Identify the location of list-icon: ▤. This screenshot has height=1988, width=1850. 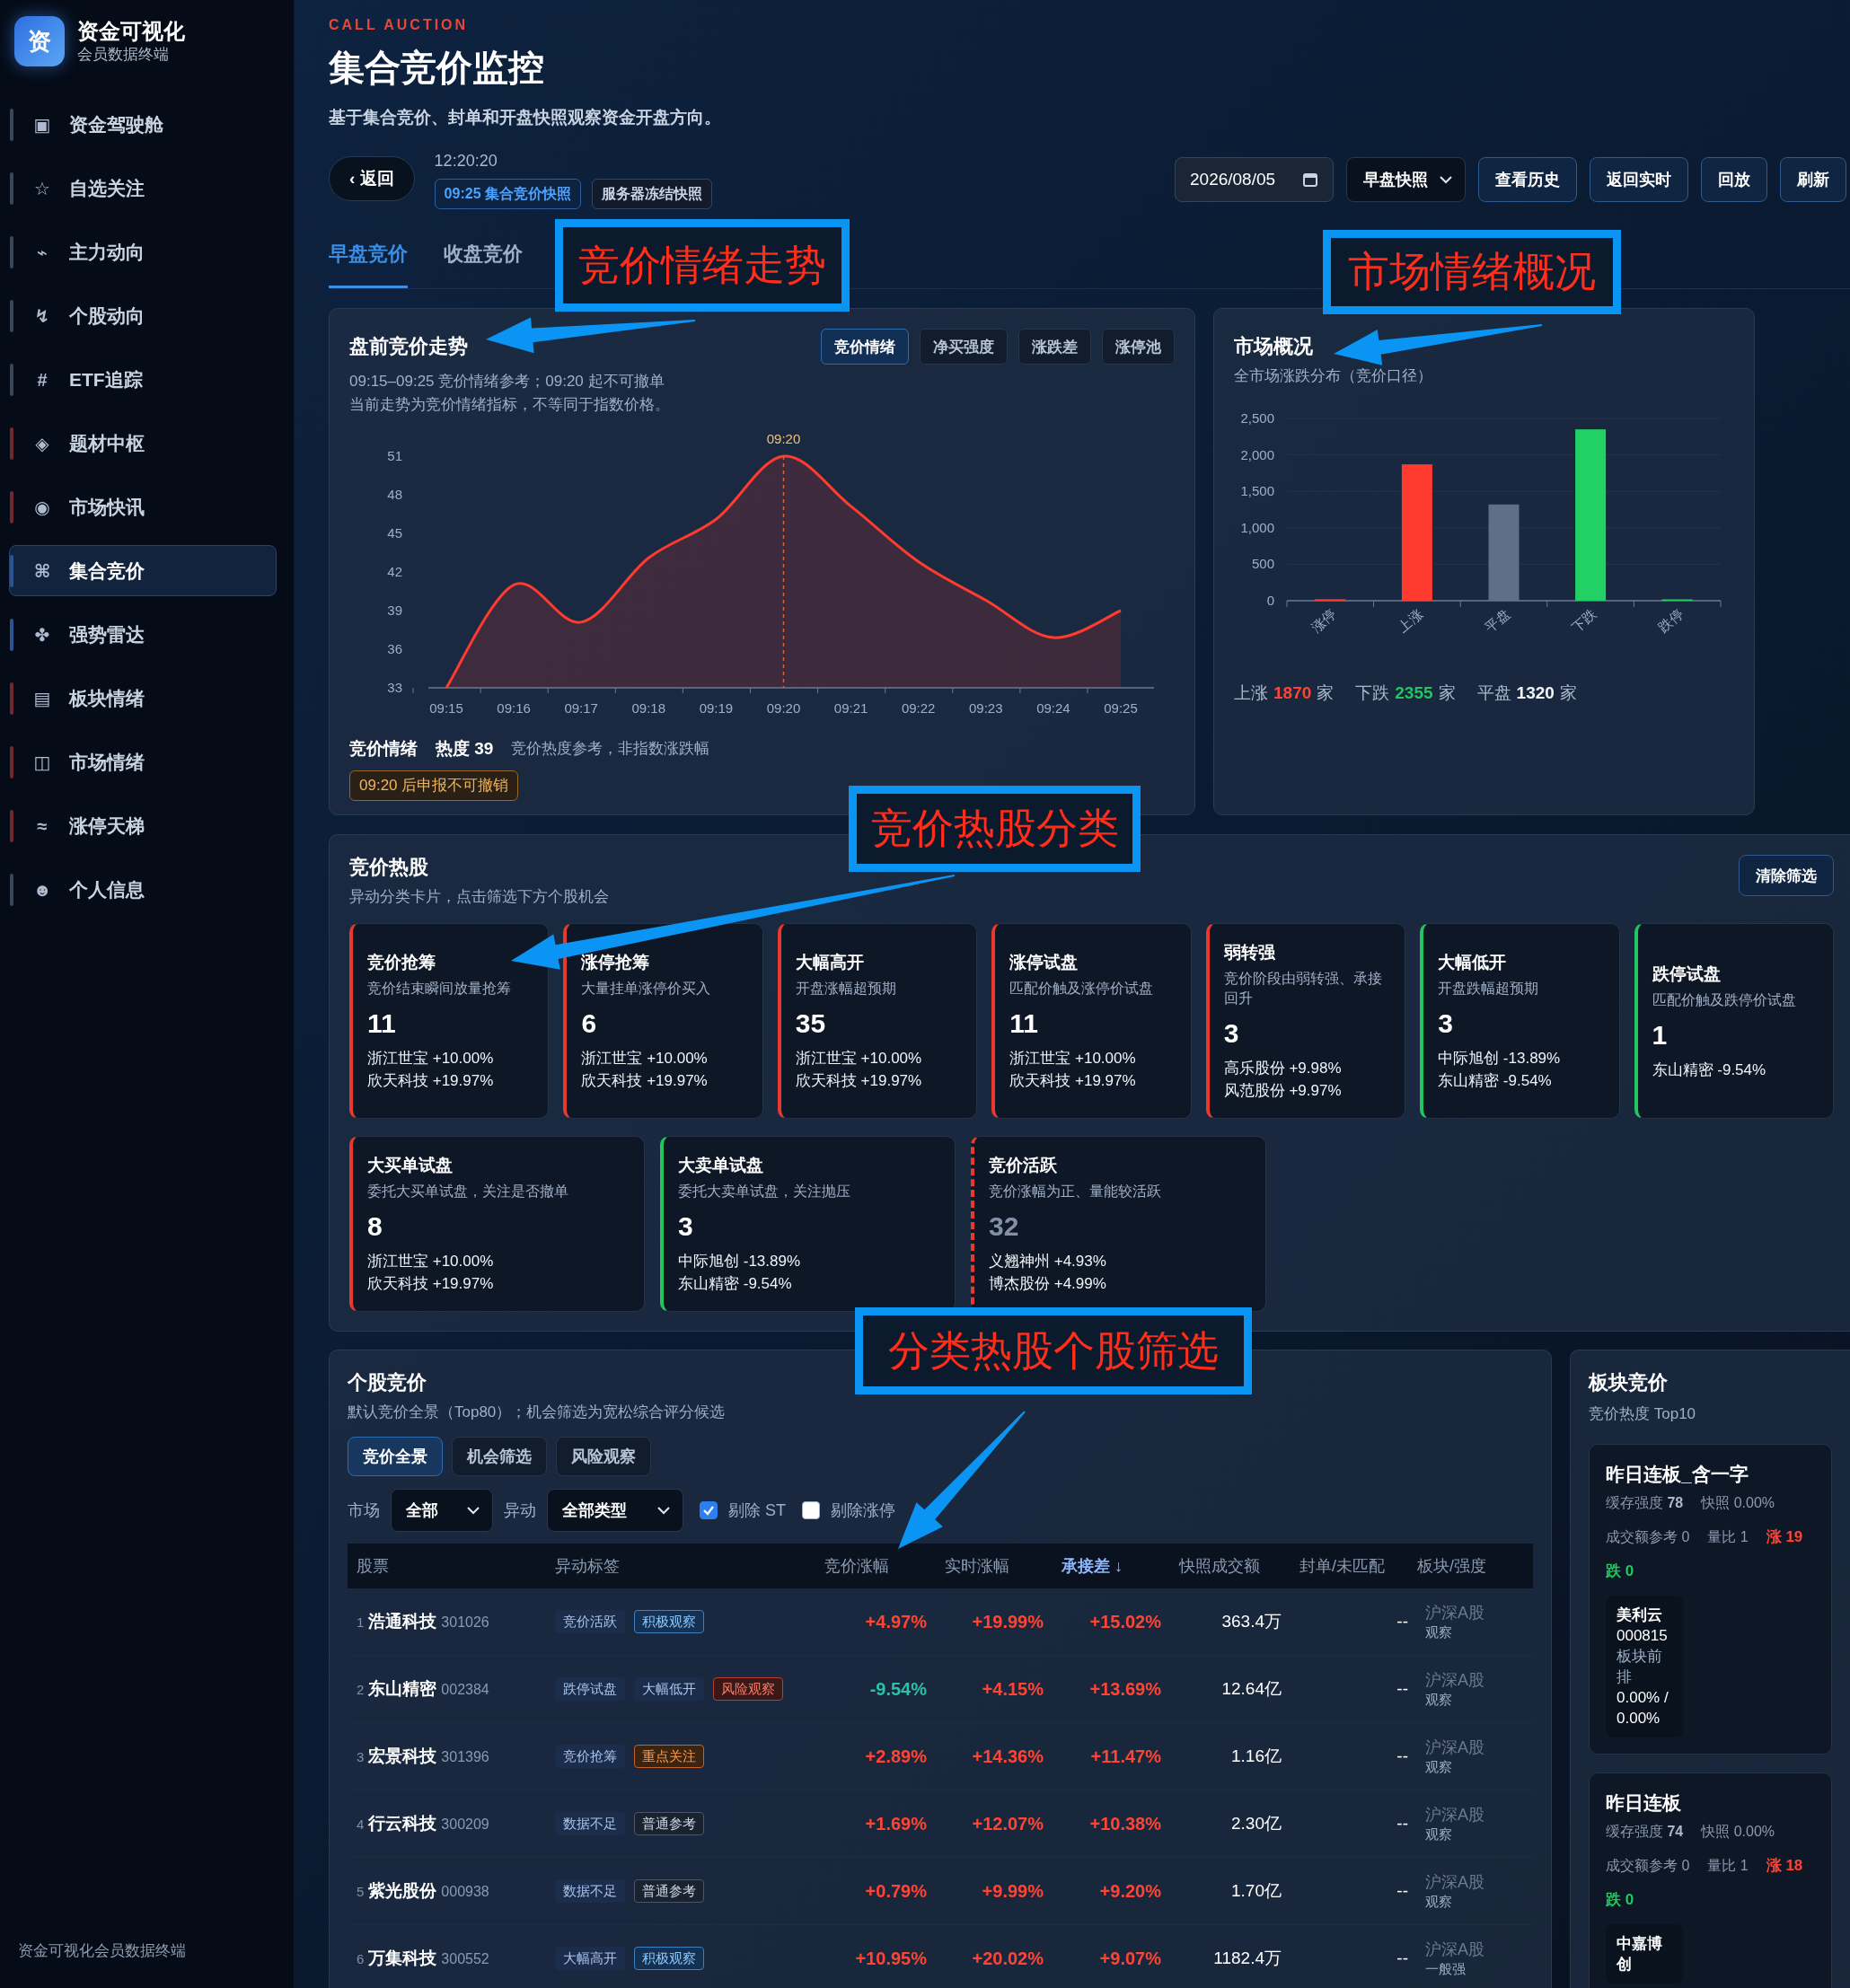
(42, 698).